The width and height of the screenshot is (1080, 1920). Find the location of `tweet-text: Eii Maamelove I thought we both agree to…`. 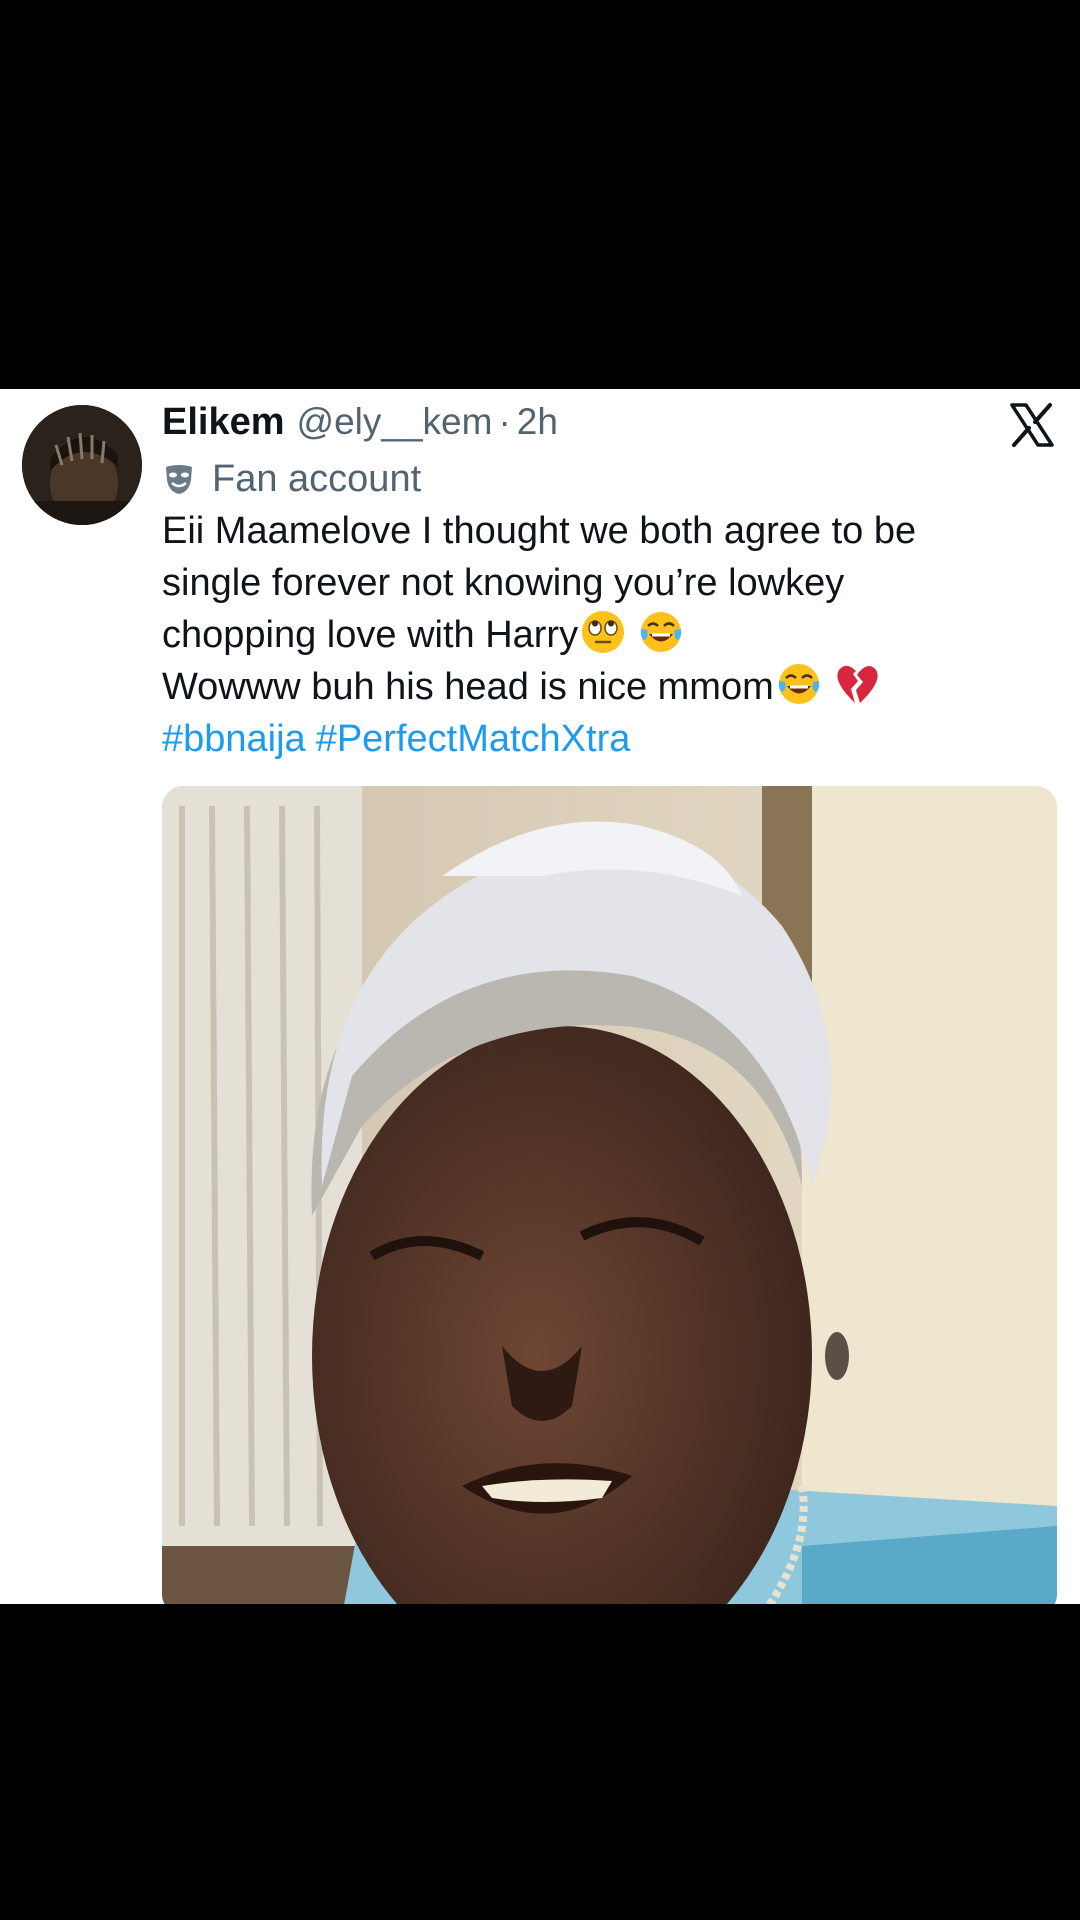

tweet-text: Eii Maamelove I thought we both agree to… is located at coordinates (612, 635).